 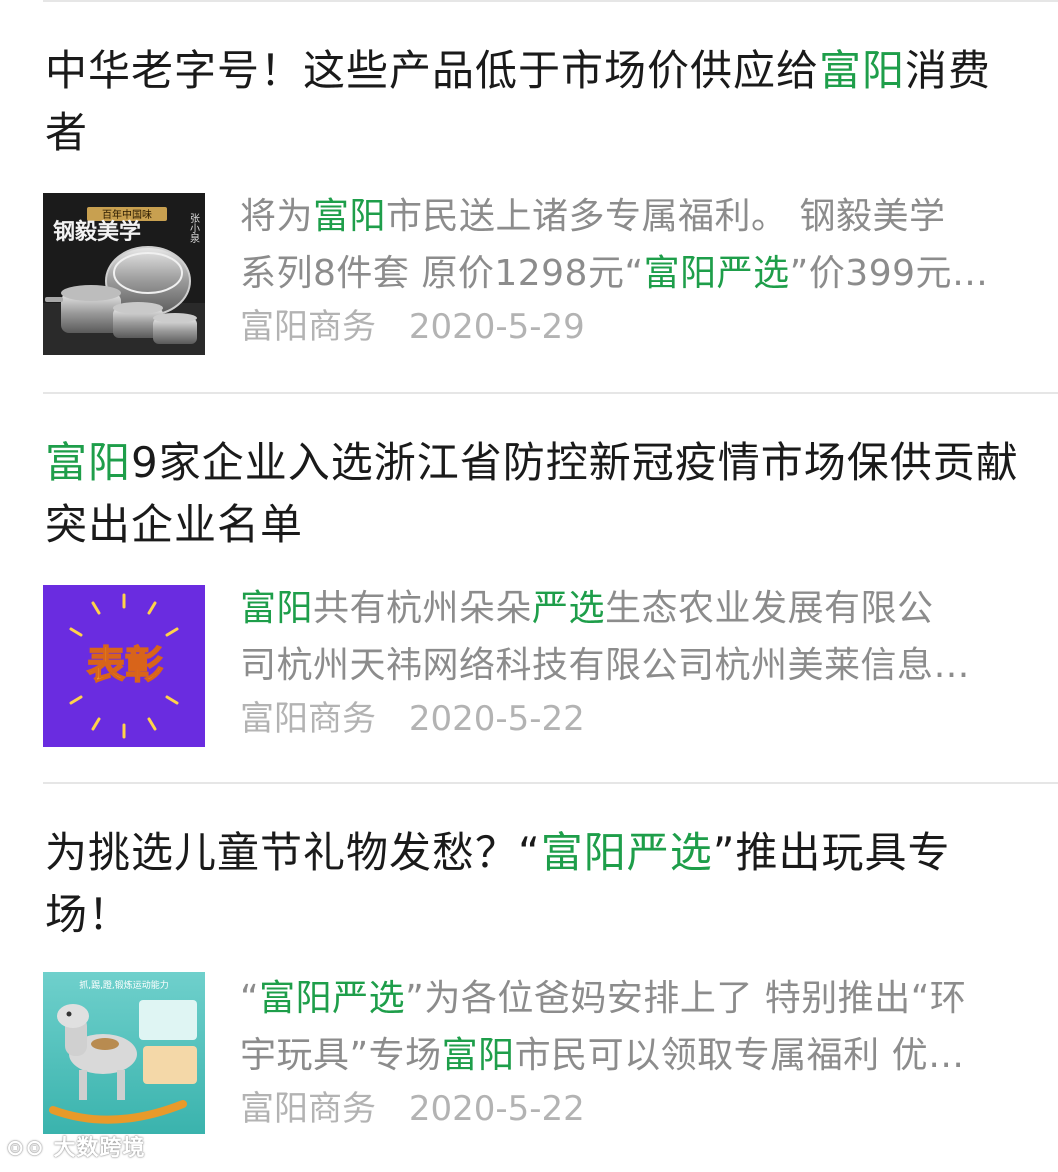 What do you see at coordinates (496, 327) in the screenshot?
I see `article-date: 2020-5-29` at bounding box center [496, 327].